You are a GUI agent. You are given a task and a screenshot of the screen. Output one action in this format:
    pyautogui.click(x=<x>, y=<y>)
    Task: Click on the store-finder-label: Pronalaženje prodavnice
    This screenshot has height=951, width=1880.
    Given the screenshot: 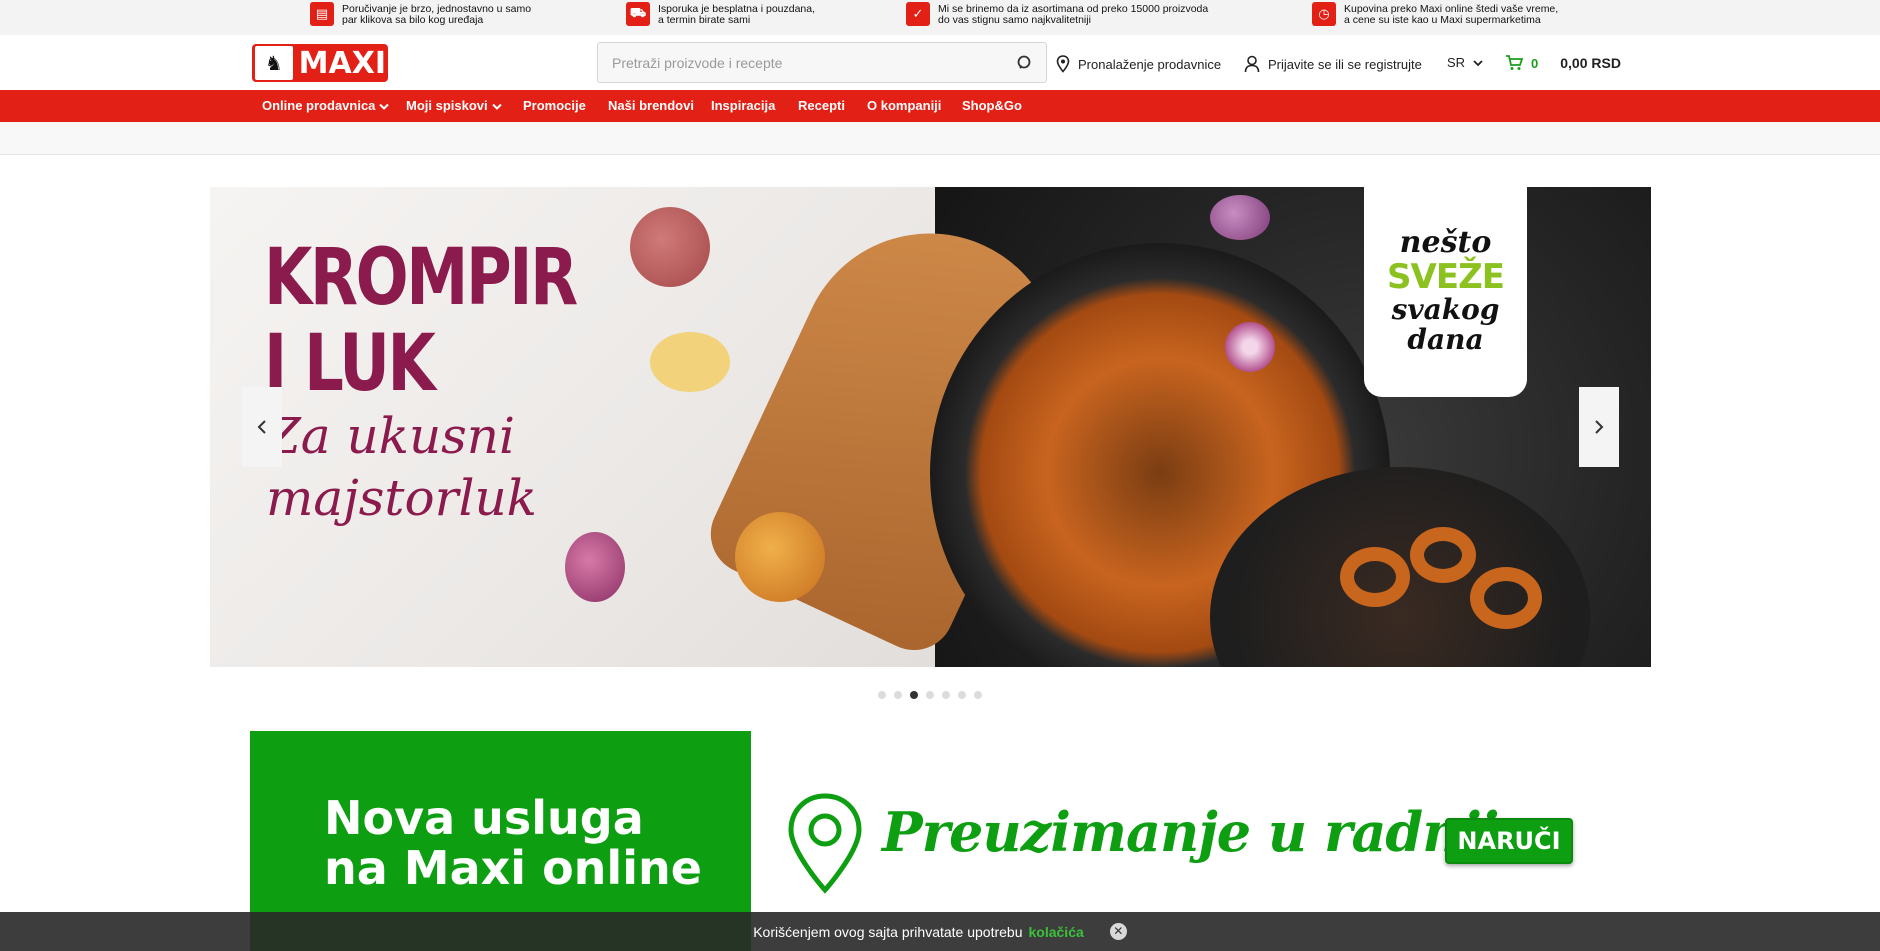 What is the action you would take?
    pyautogui.click(x=1150, y=64)
    